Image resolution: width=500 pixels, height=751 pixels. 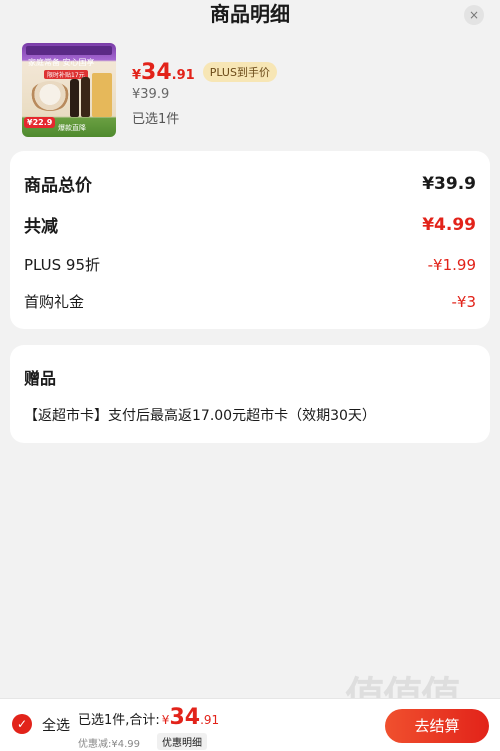 I want to click on plus-discount-label: PLUS 95折, so click(x=62, y=265).